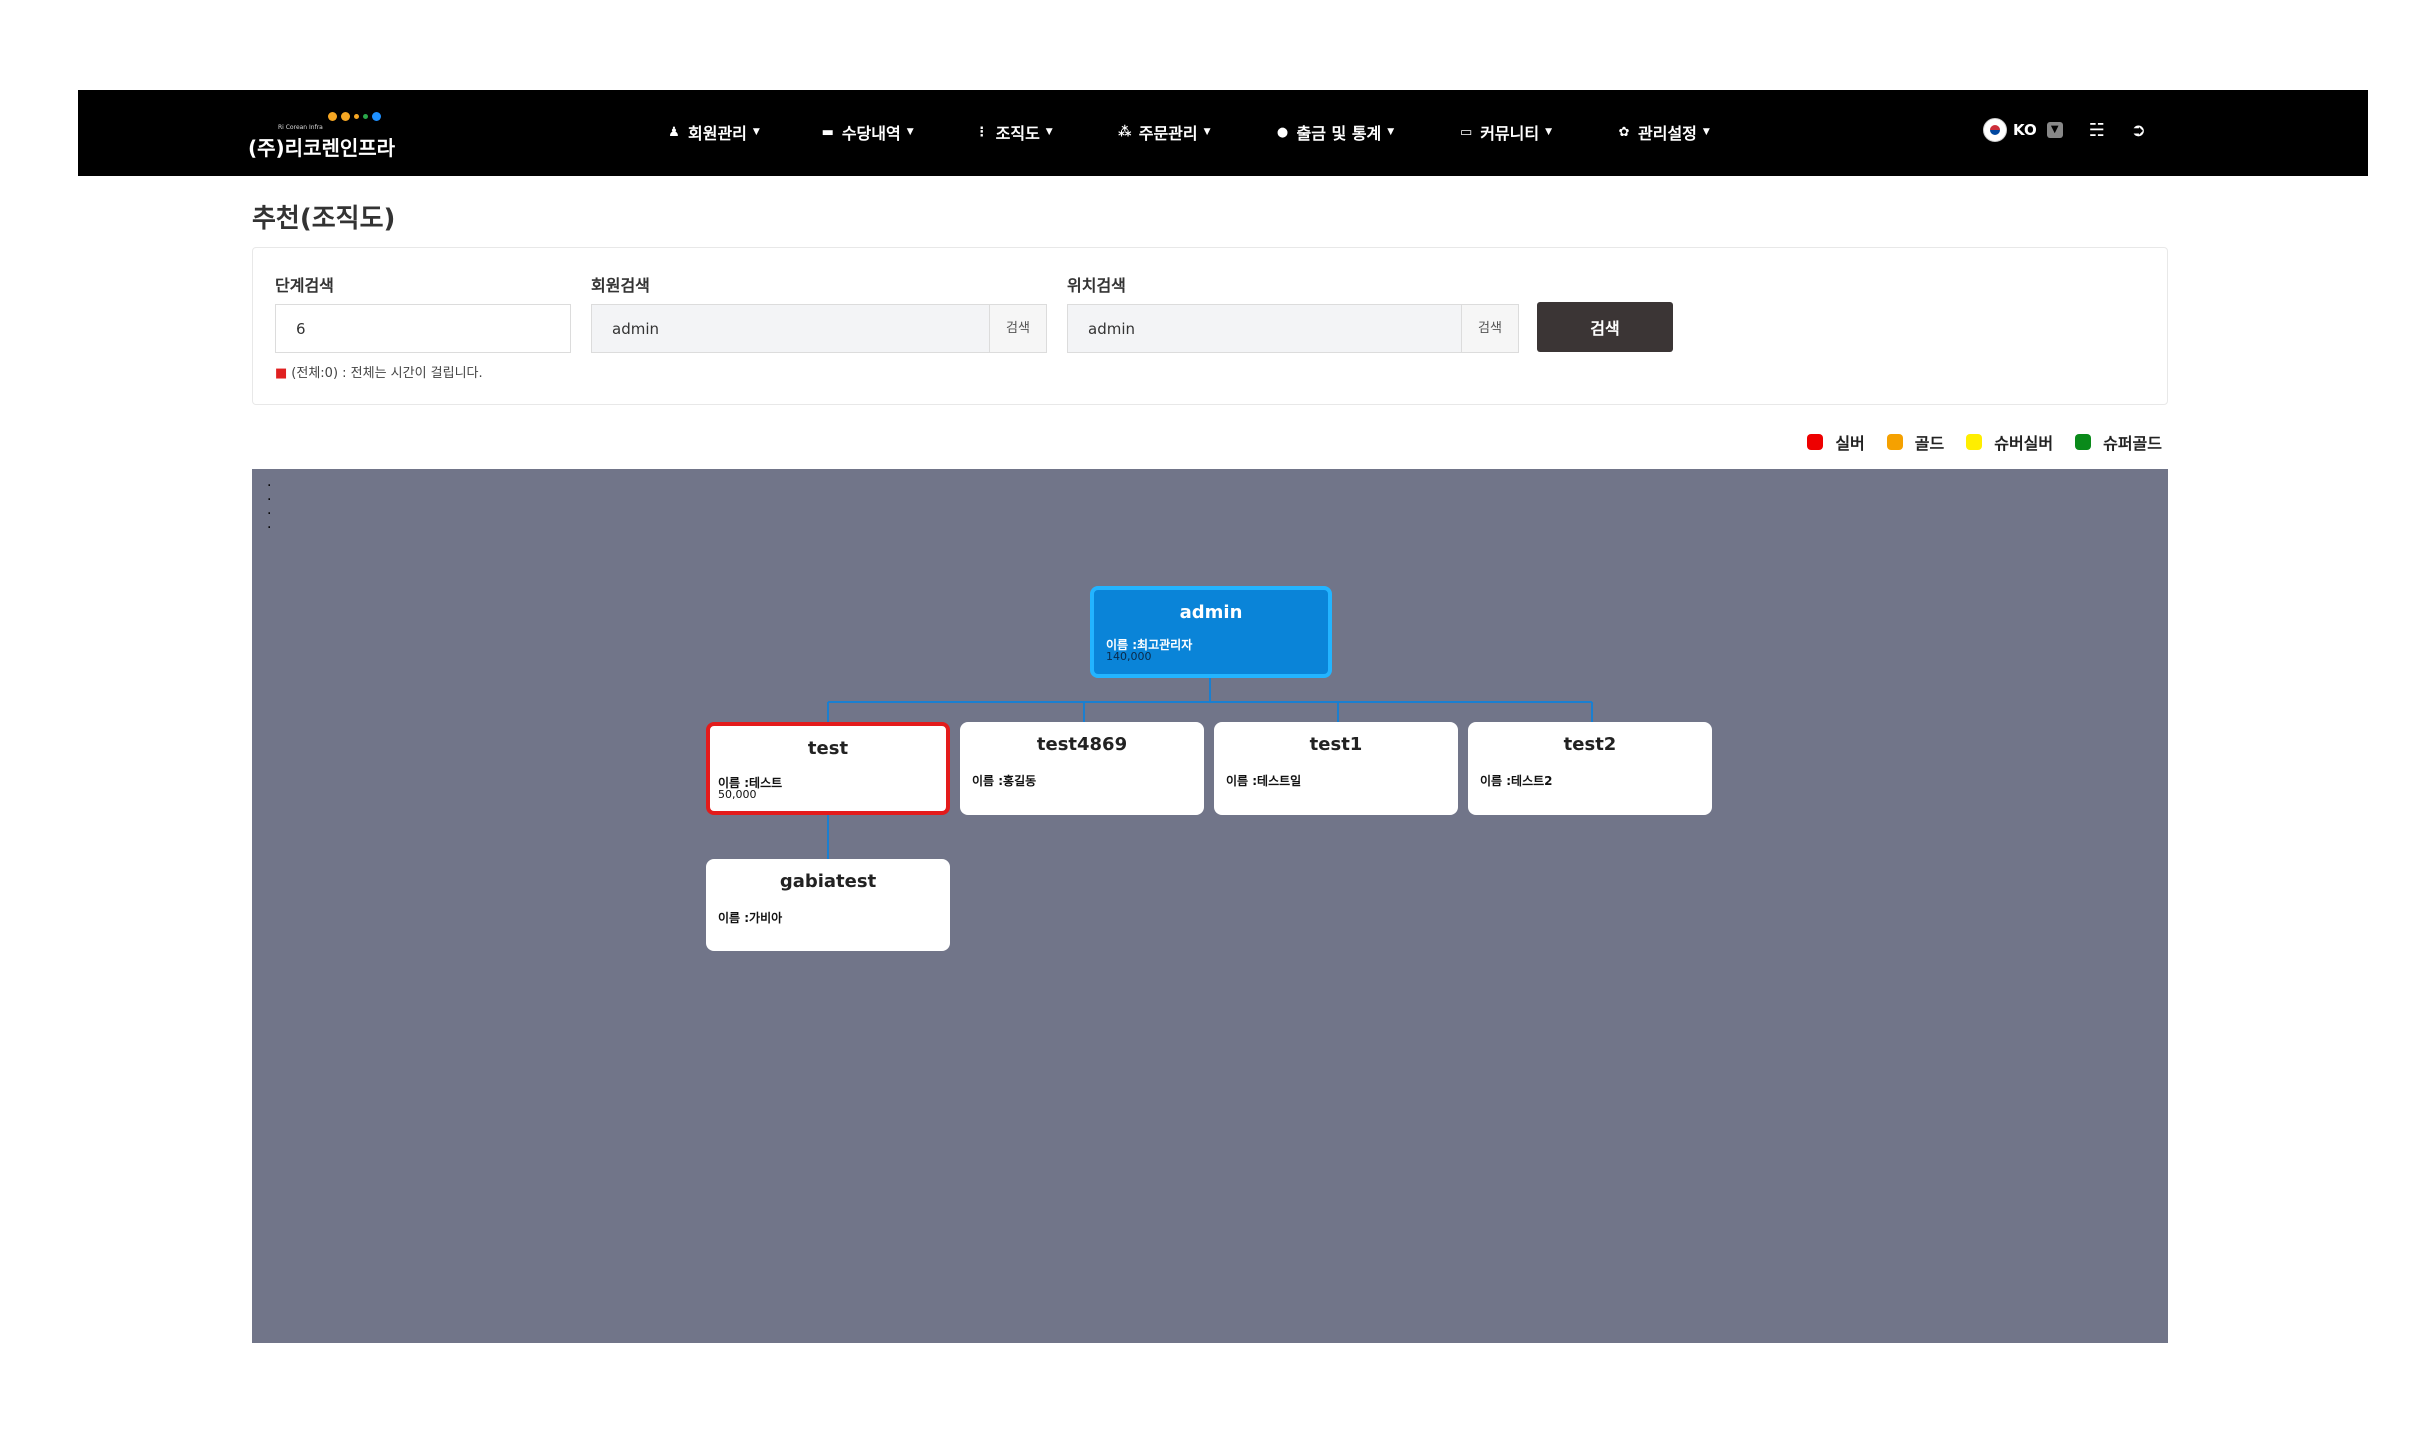  Describe the element at coordinates (1282, 132) in the screenshot. I see `coin-icon: ●` at that location.